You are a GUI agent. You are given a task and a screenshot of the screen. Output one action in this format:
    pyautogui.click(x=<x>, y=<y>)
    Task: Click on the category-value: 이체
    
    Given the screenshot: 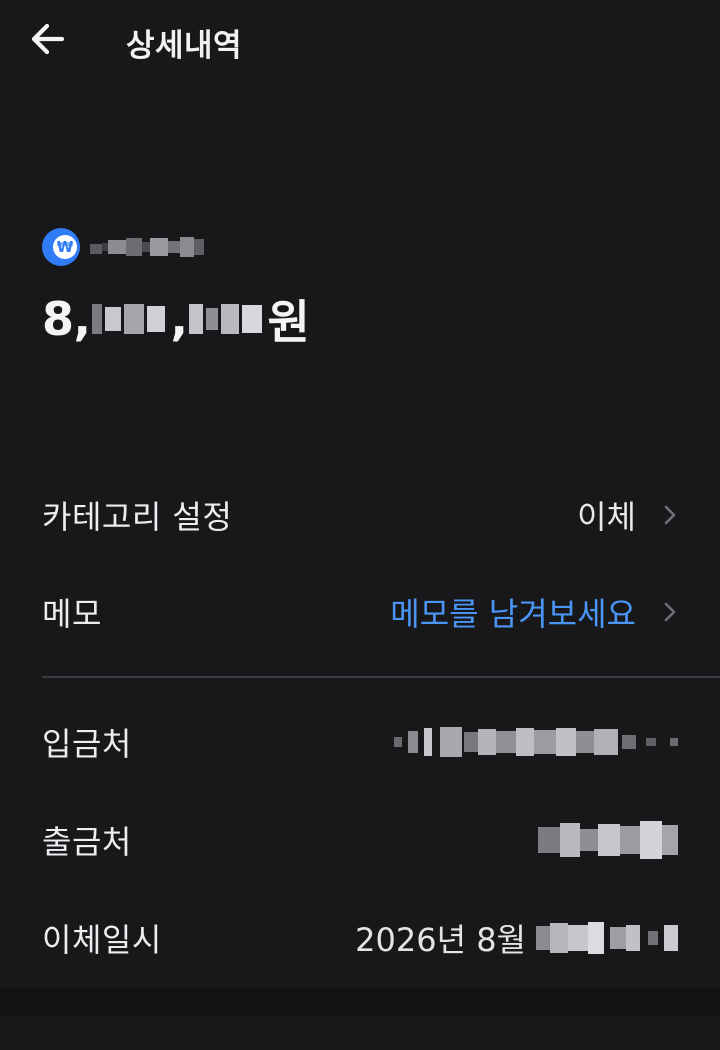 What is the action you would take?
    pyautogui.click(x=606, y=517)
    